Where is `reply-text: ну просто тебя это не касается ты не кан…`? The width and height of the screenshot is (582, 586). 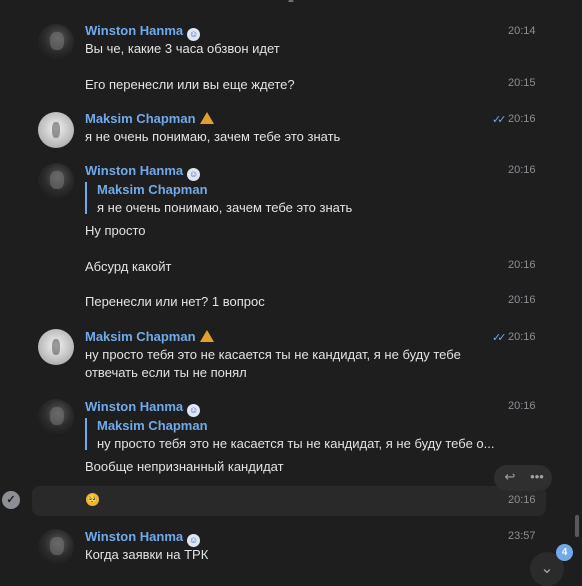
reply-text: ну просто тебя это не касается ты не кан… is located at coordinates (296, 443).